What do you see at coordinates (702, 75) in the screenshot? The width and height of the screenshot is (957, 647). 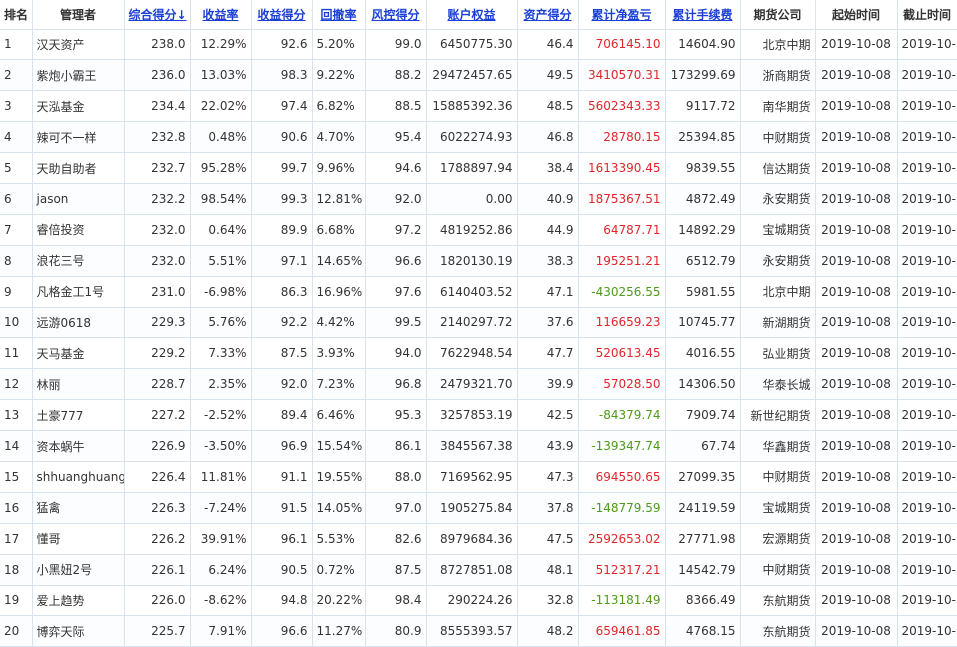 I see `cell-fees: 173299.69` at bounding box center [702, 75].